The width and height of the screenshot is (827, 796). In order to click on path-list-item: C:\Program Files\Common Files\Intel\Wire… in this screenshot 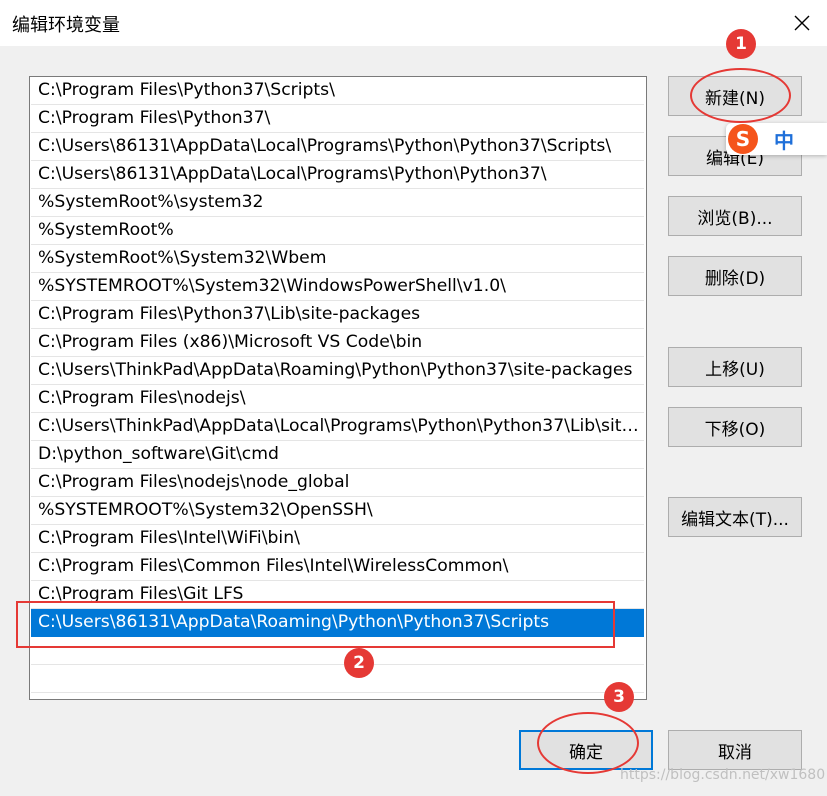, I will do `click(337, 567)`.